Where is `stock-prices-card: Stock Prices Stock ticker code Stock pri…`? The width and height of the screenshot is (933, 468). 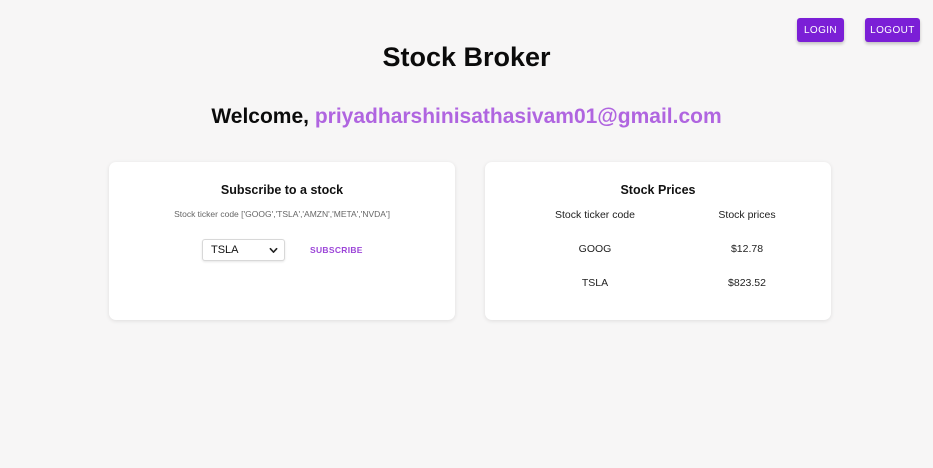 stock-prices-card: Stock Prices Stock ticker code Stock pri… is located at coordinates (658, 241).